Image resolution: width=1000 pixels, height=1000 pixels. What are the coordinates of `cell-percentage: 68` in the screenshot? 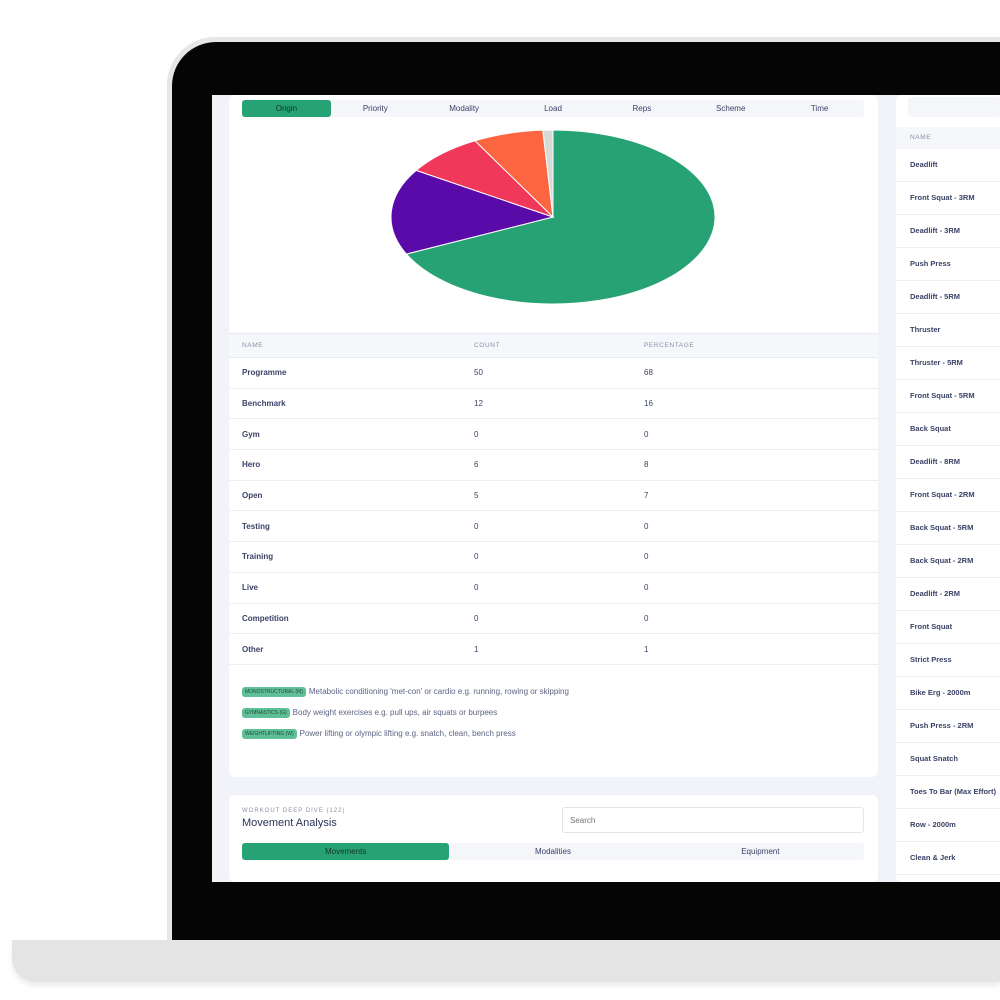 It's located at (761, 373).